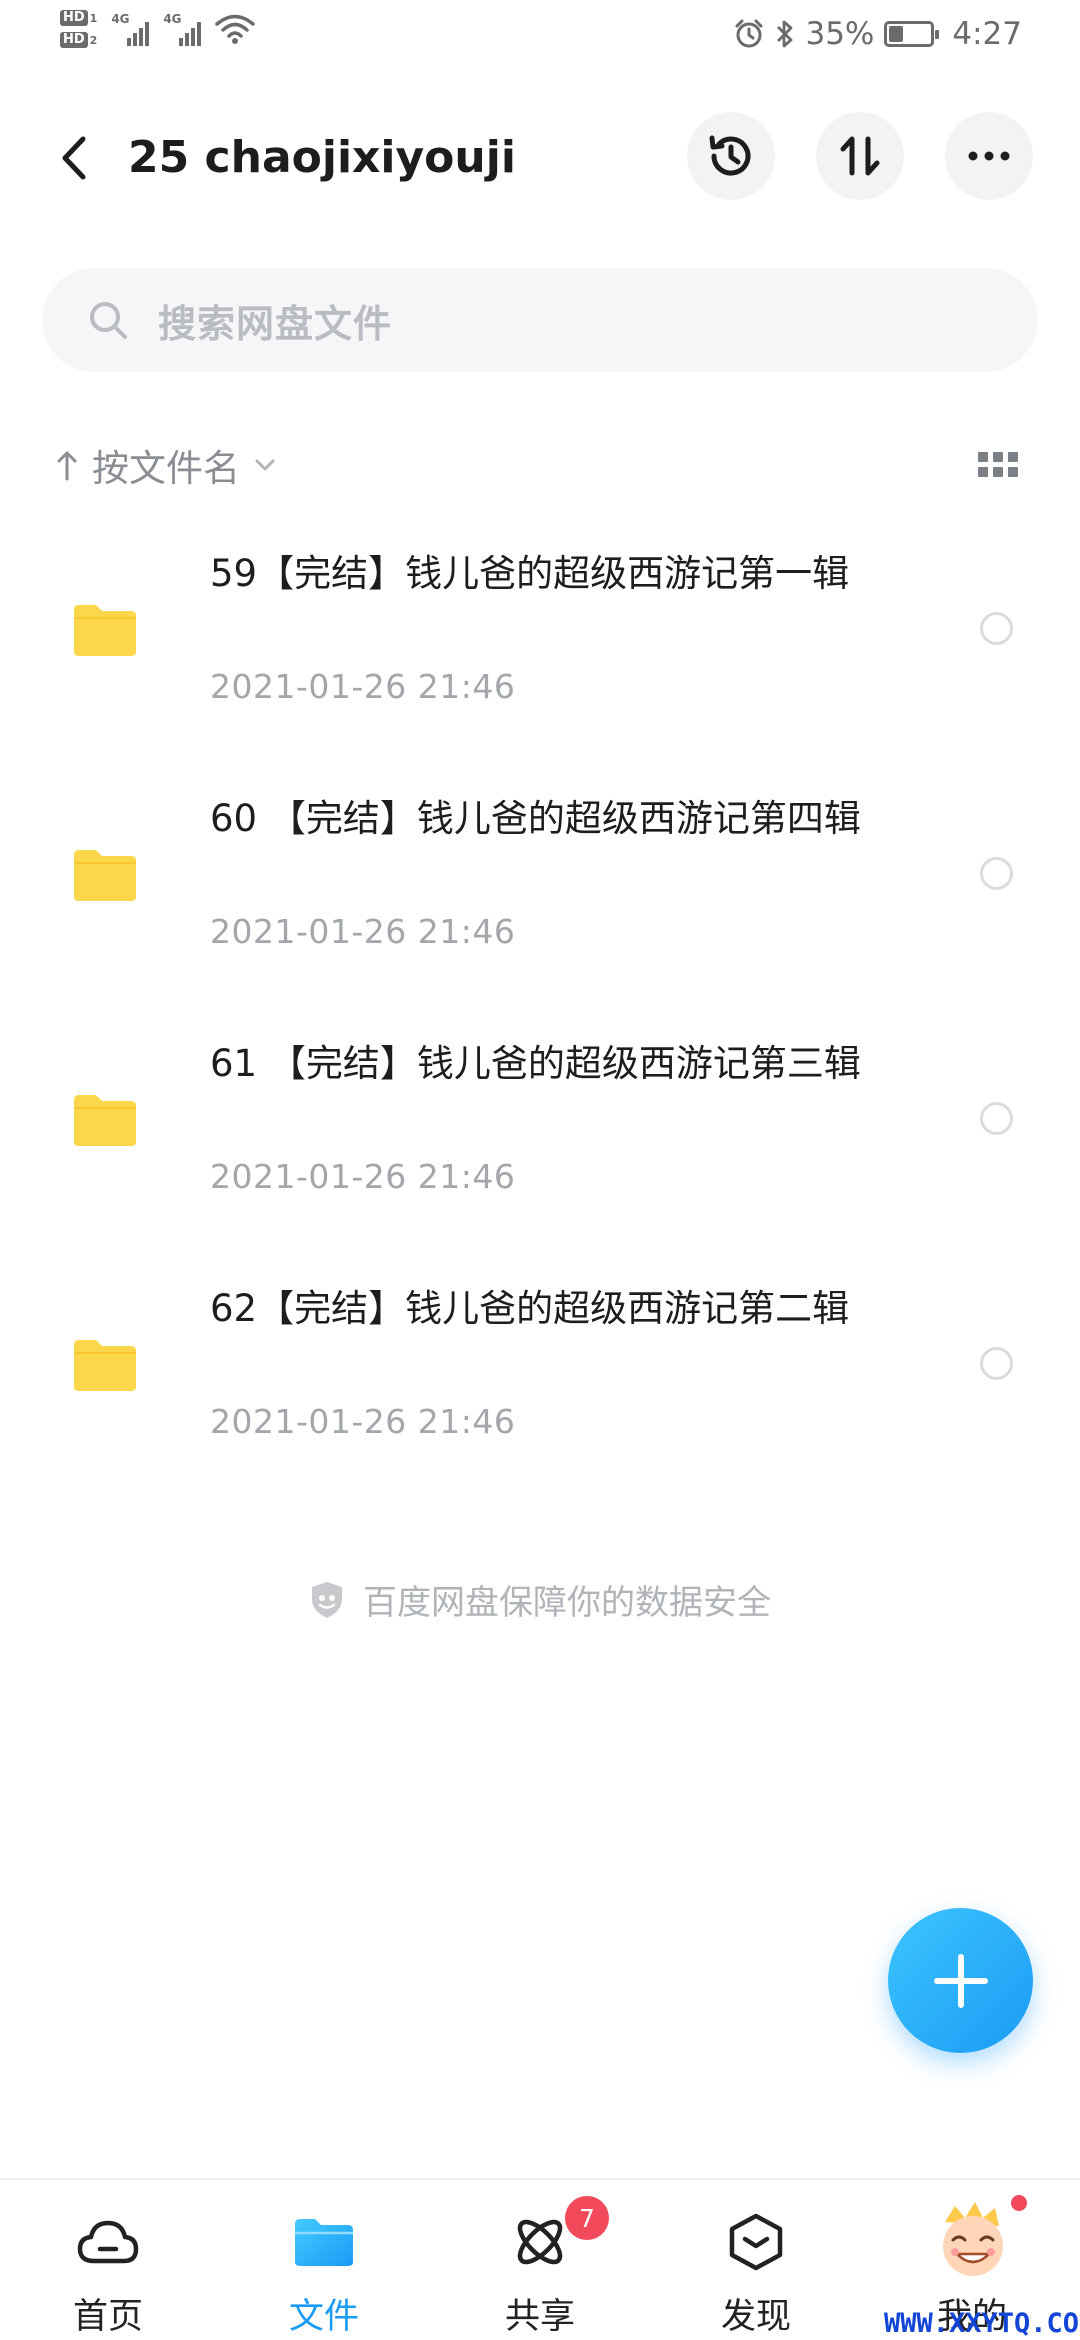 This screenshot has width=1080, height=2340. Describe the element at coordinates (107, 2317) in the screenshot. I see `nav-label: 首页` at that location.